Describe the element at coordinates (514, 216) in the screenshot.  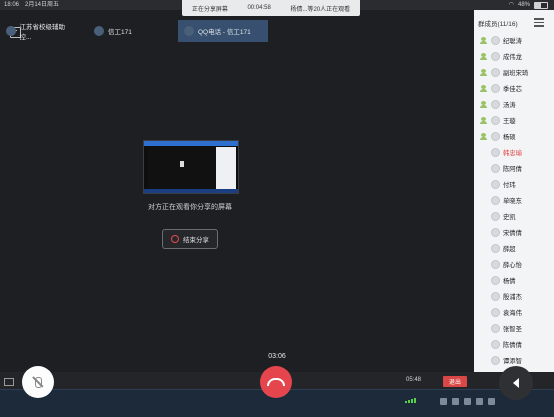
I see `member-row: 史凯` at that location.